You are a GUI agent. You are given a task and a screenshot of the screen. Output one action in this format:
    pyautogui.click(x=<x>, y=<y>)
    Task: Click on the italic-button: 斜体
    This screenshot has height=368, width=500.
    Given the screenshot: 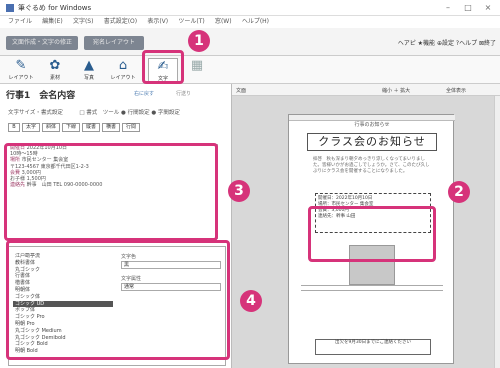 What is the action you would take?
    pyautogui.click(x=51, y=127)
    